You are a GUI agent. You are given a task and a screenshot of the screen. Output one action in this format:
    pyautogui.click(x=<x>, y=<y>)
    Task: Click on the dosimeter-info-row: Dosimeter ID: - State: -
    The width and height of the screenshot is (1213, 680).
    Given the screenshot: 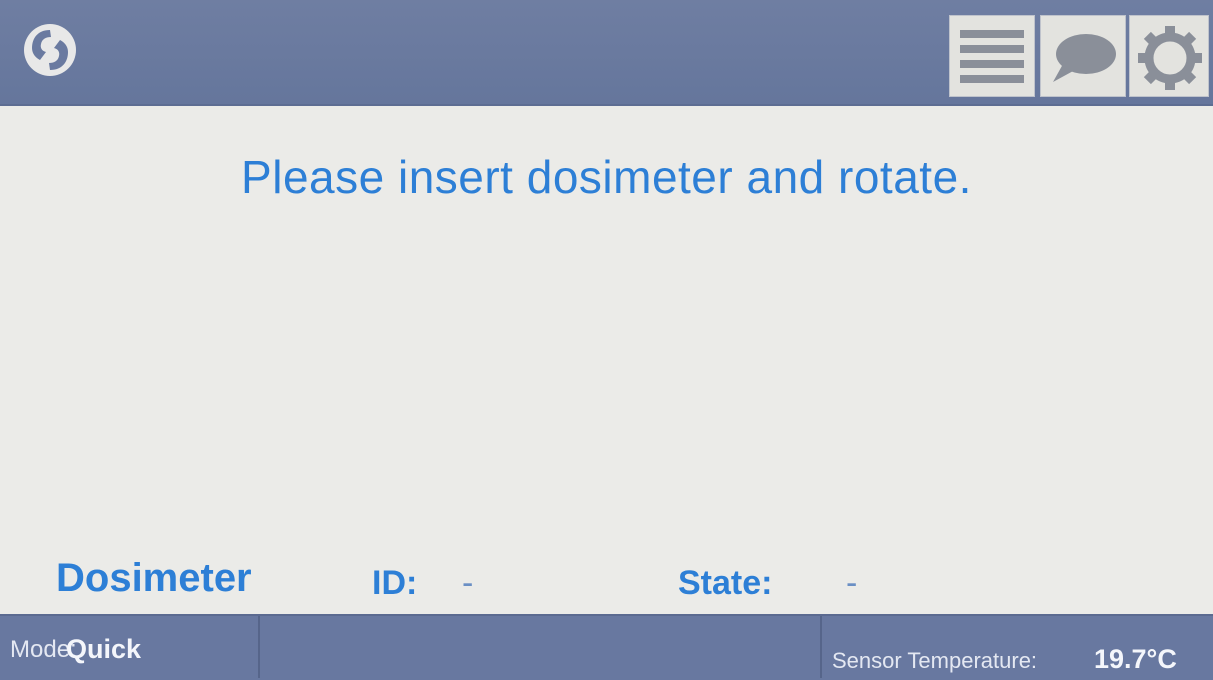 What is the action you would take?
    pyautogui.click(x=631, y=584)
    